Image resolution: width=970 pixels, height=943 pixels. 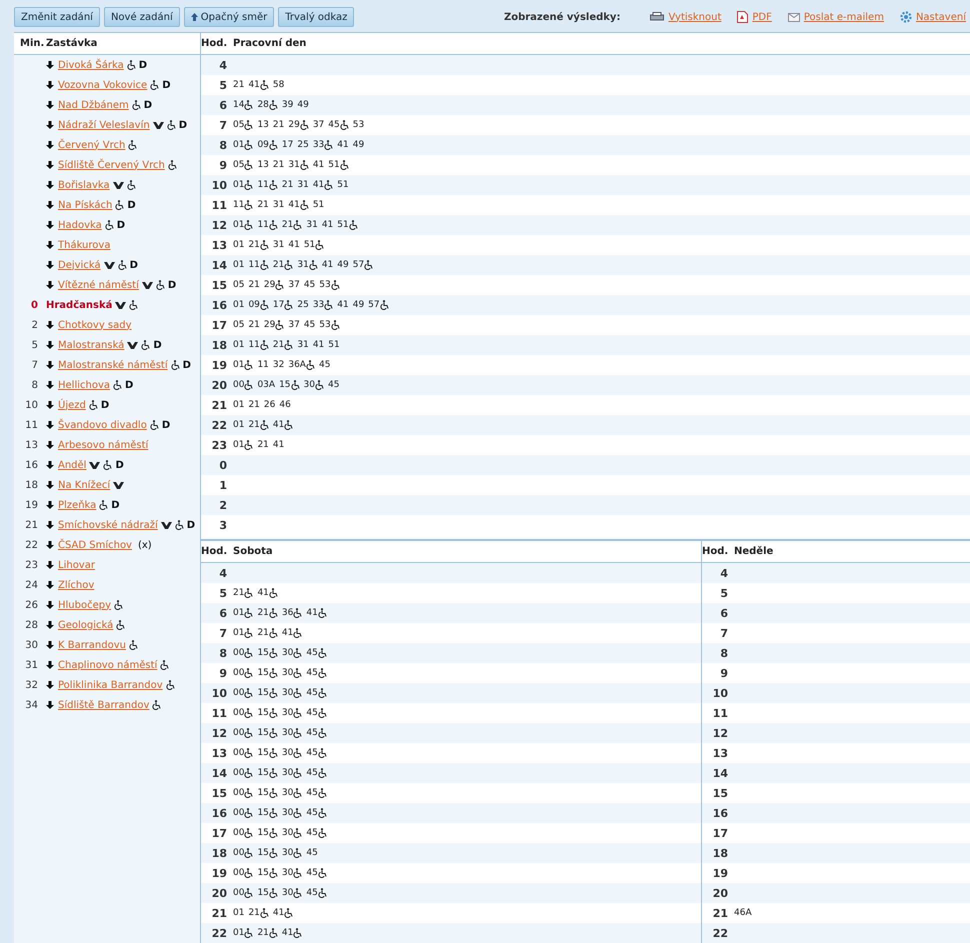 What do you see at coordinates (267, 145) in the screenshot?
I see `departure-time: 09` at bounding box center [267, 145].